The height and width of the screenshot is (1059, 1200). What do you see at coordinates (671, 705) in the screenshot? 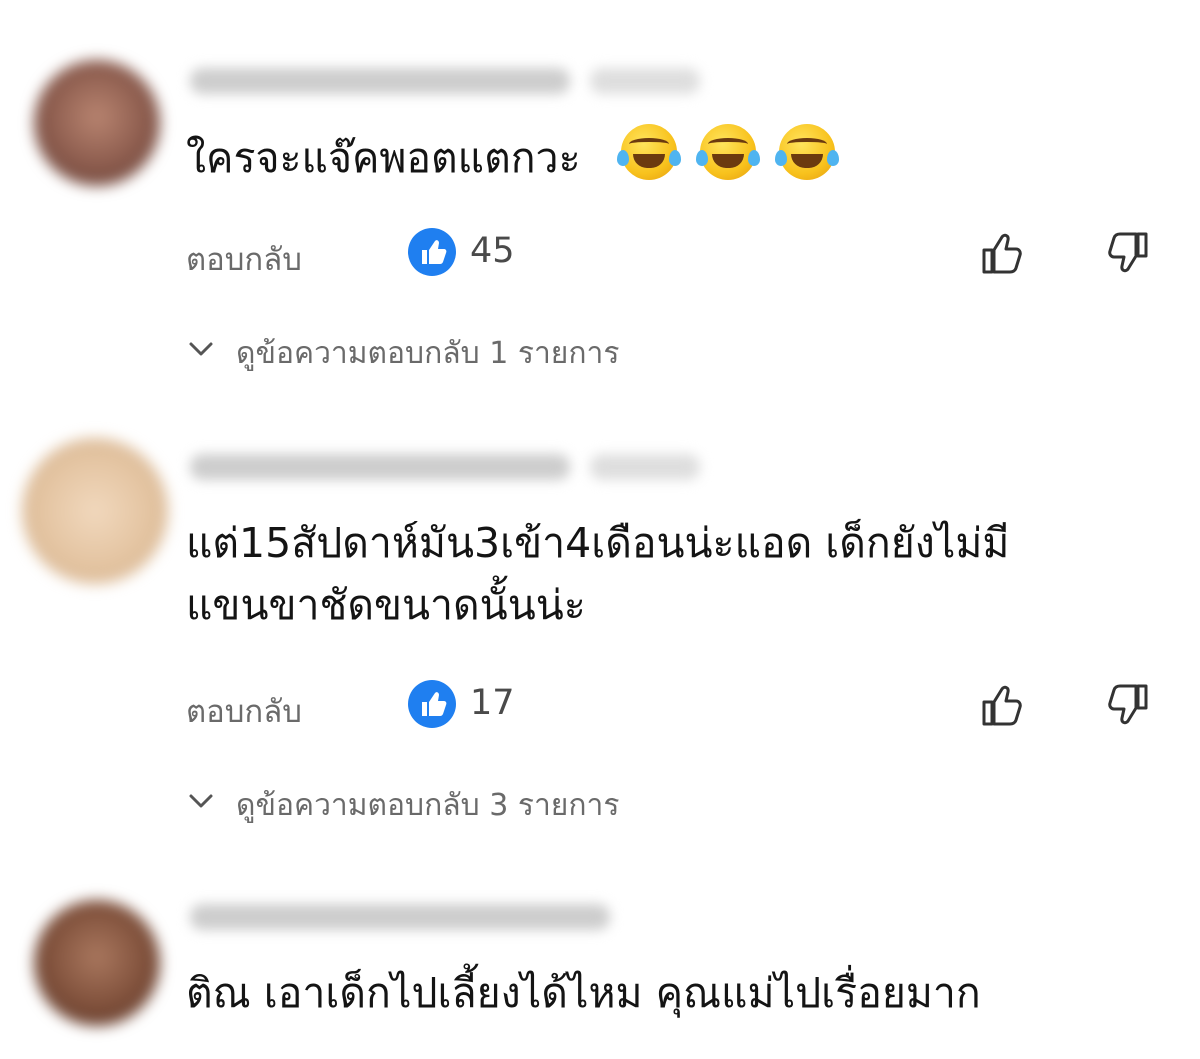
I see `comment-actions: ตอบกลับ 17` at bounding box center [671, 705].